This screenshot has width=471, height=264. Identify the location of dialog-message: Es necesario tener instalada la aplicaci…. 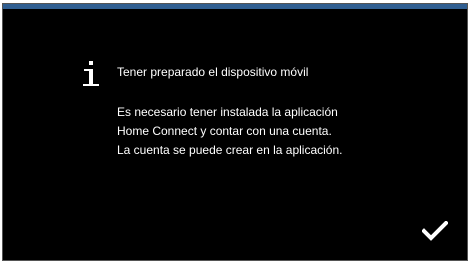
(230, 131).